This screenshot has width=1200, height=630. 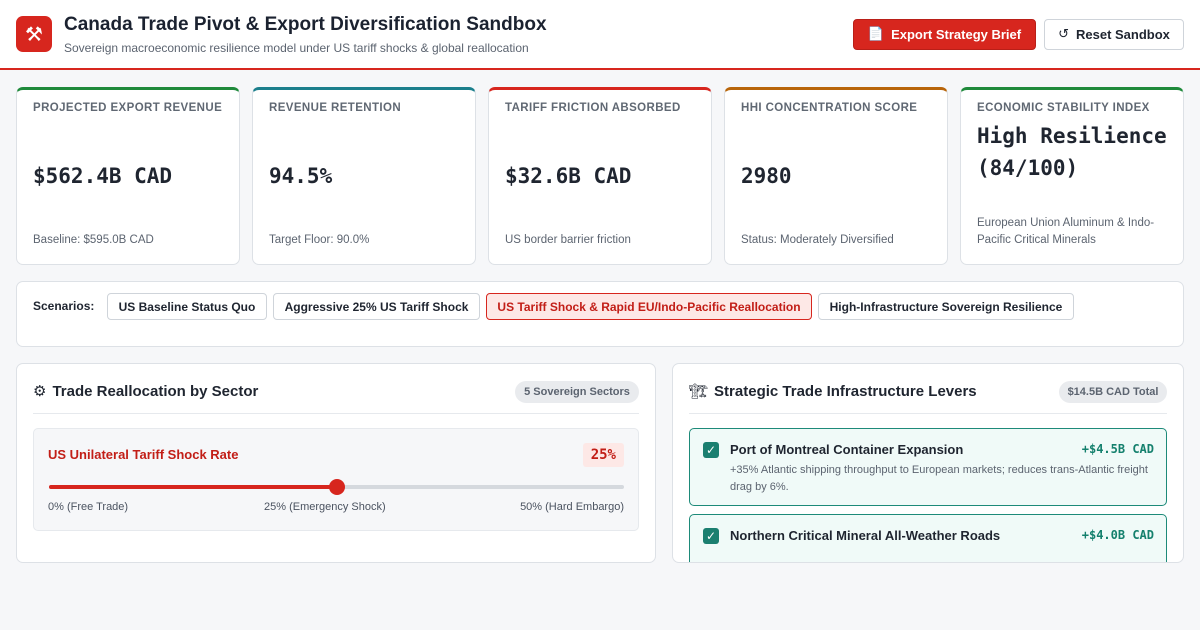 What do you see at coordinates (64, 306) in the screenshot?
I see `scenarios-label: Scenarios:` at bounding box center [64, 306].